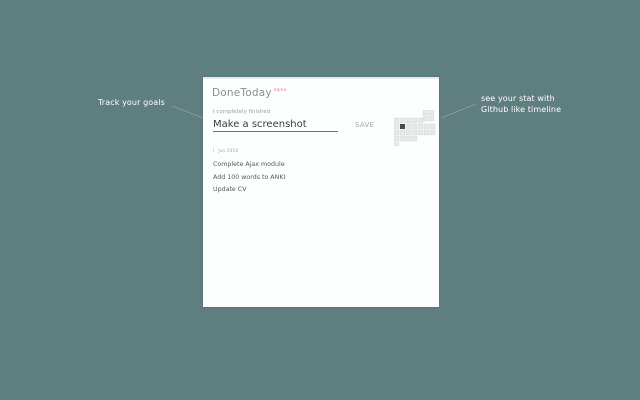 Image resolution: width=640 pixels, height=400 pixels. I want to click on date-header-prefix: I, so click(214, 151).